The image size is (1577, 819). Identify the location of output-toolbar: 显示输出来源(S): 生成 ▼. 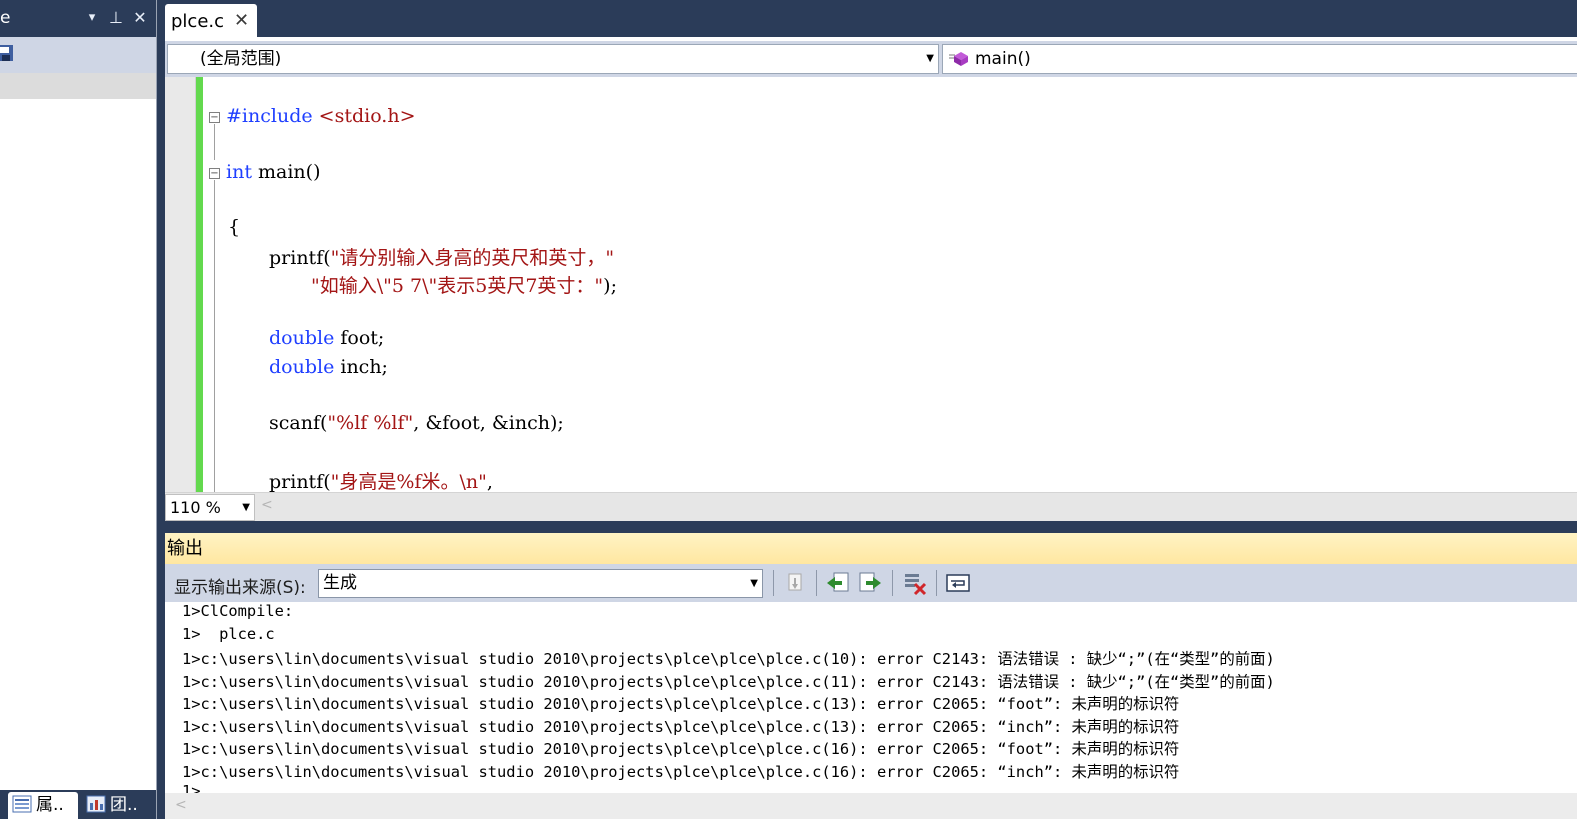
(871, 583).